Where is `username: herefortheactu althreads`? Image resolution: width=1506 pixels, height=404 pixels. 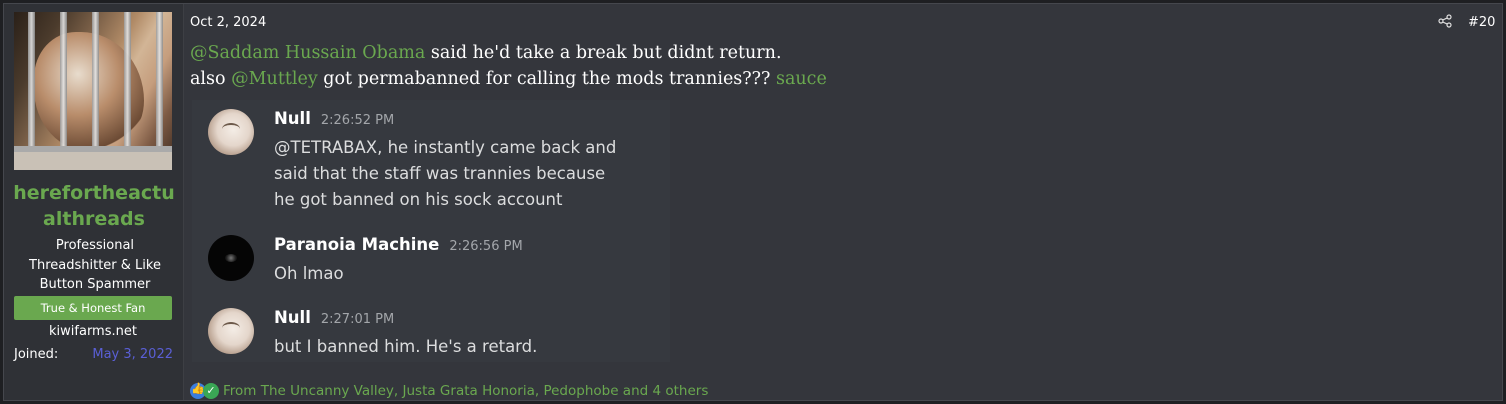 username: herefortheactu althreads is located at coordinates (94, 206).